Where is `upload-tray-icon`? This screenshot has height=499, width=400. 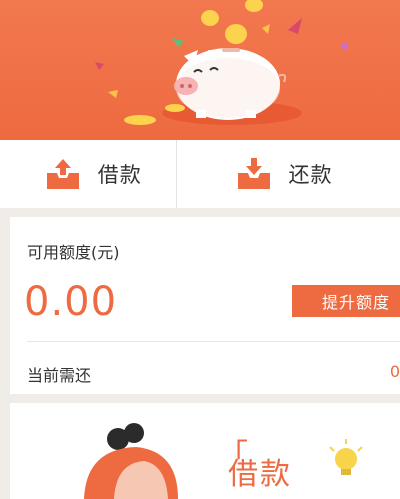
upload-tray-icon is located at coordinates (62, 174).